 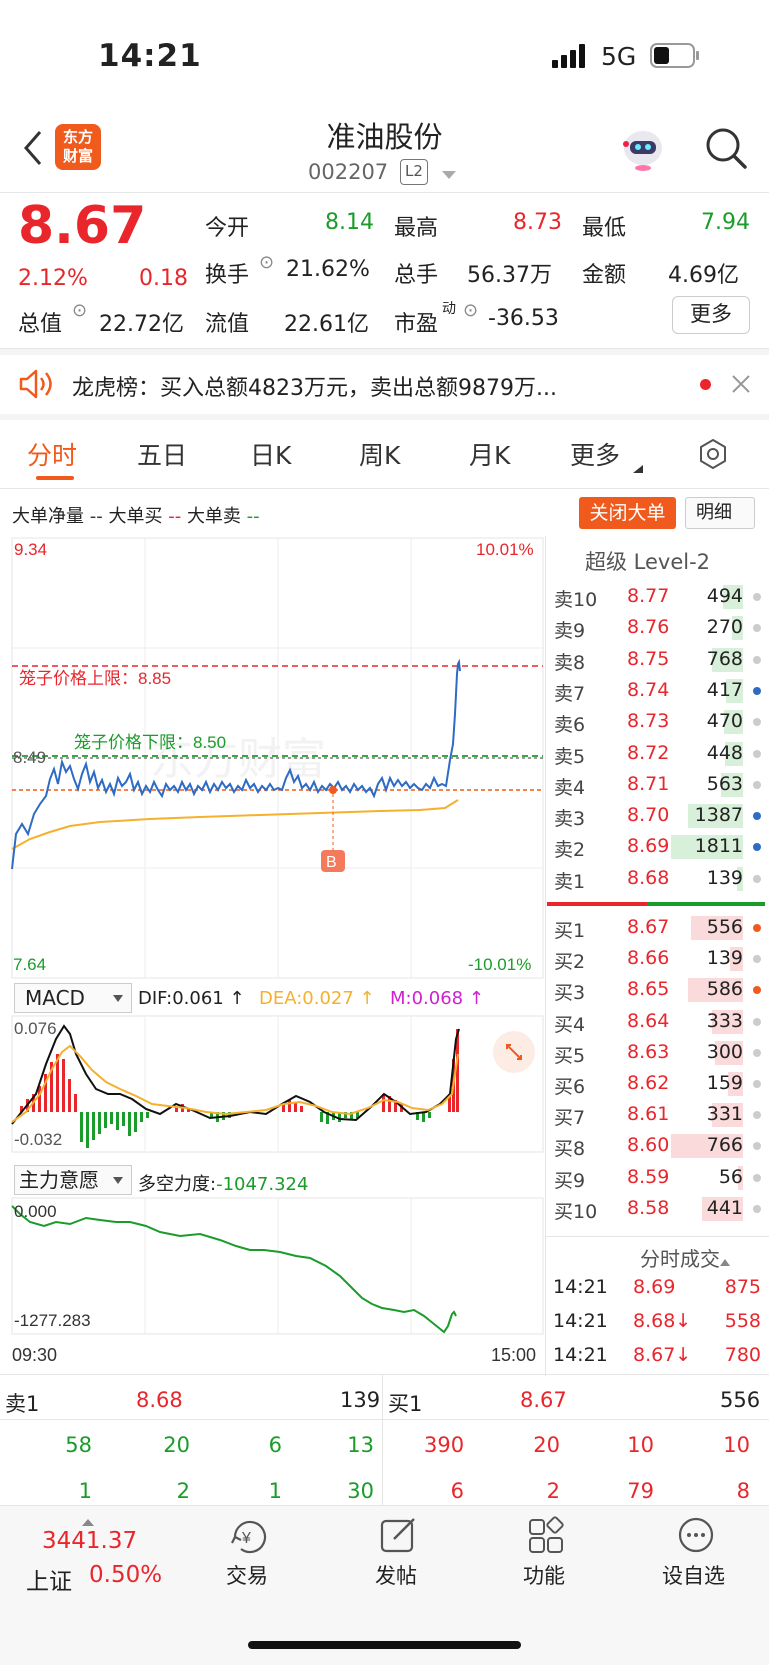 I want to click on bid-volume: 556, so click(x=724, y=927).